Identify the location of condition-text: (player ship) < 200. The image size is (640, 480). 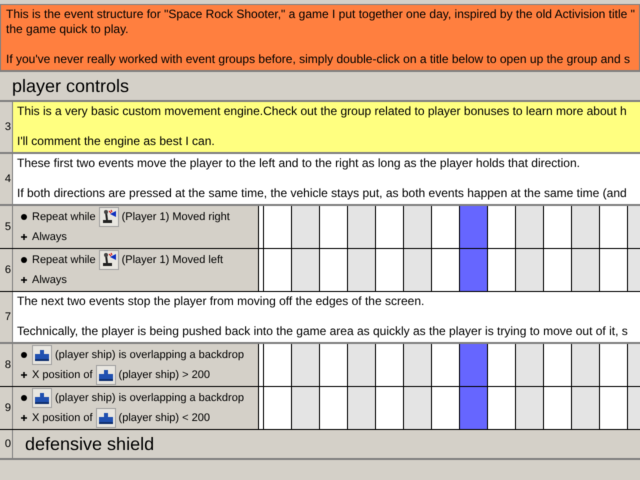
(164, 418).